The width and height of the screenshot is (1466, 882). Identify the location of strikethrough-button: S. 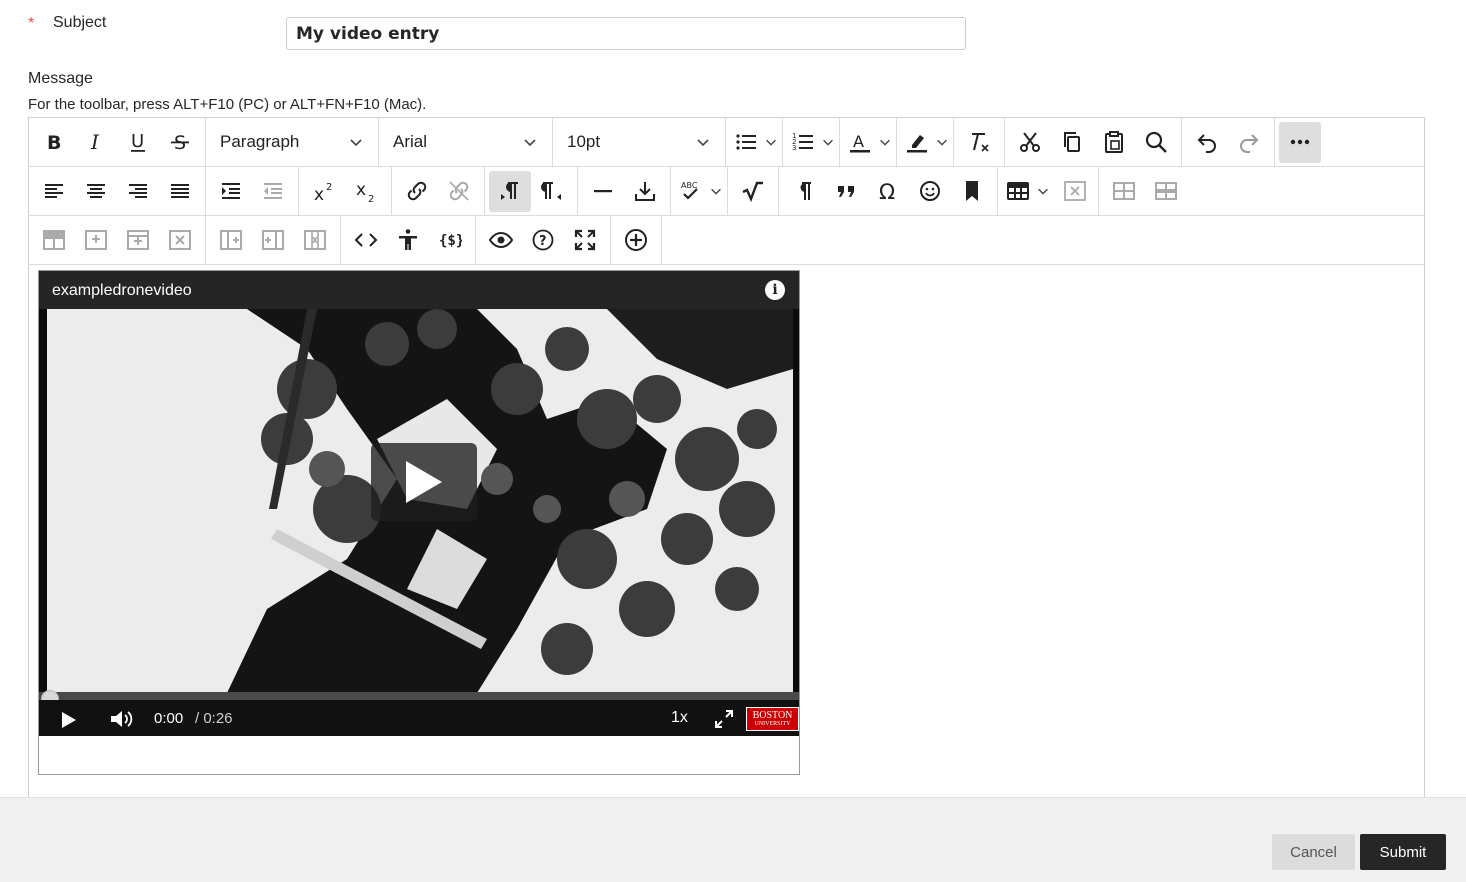
(180, 142).